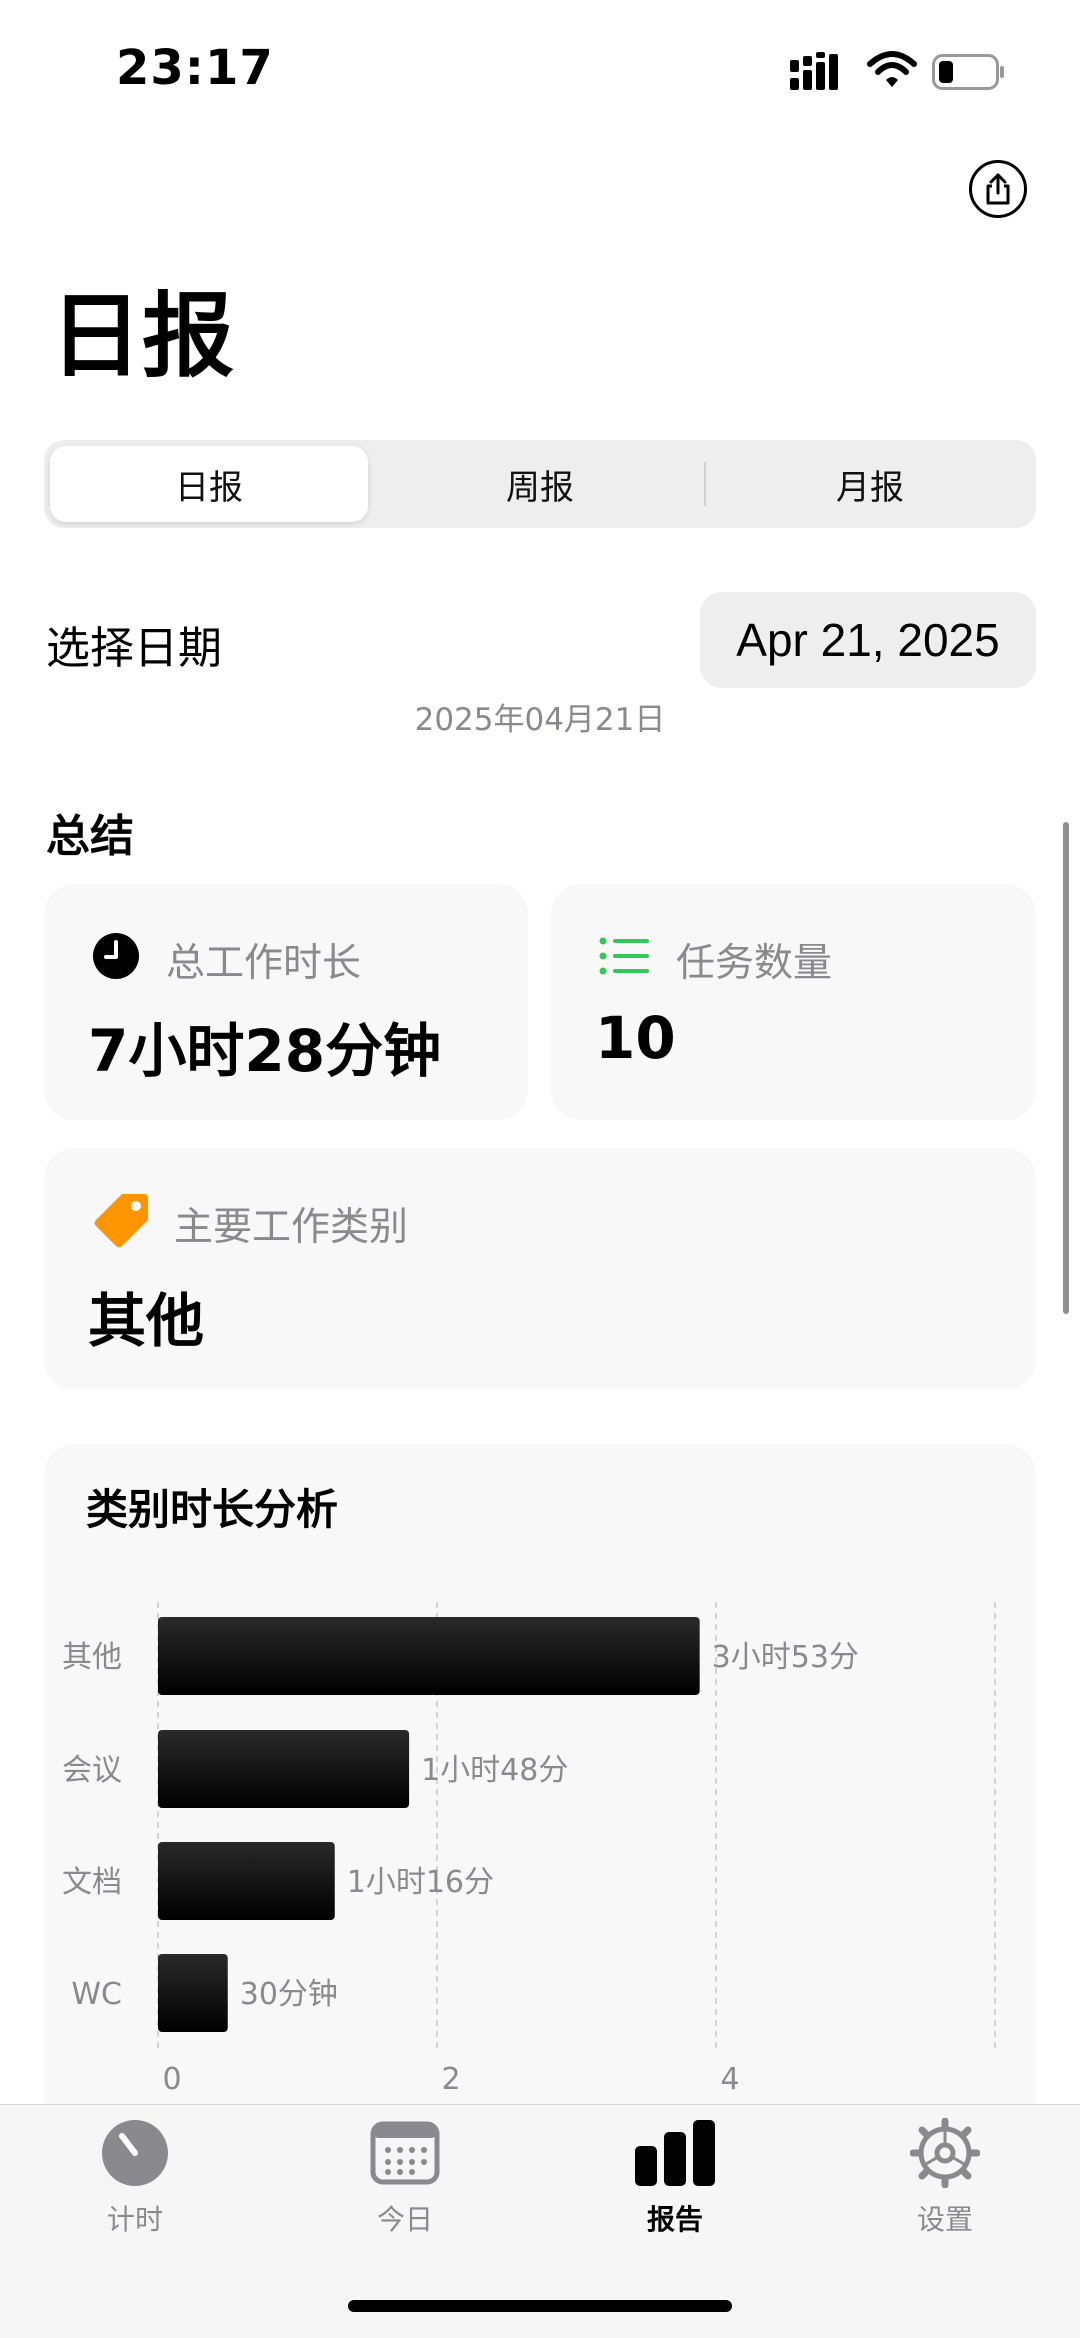 This screenshot has height=2338, width=1080. Describe the element at coordinates (264, 963) in the screenshot. I see `total-time-label: 总工作时长` at that location.